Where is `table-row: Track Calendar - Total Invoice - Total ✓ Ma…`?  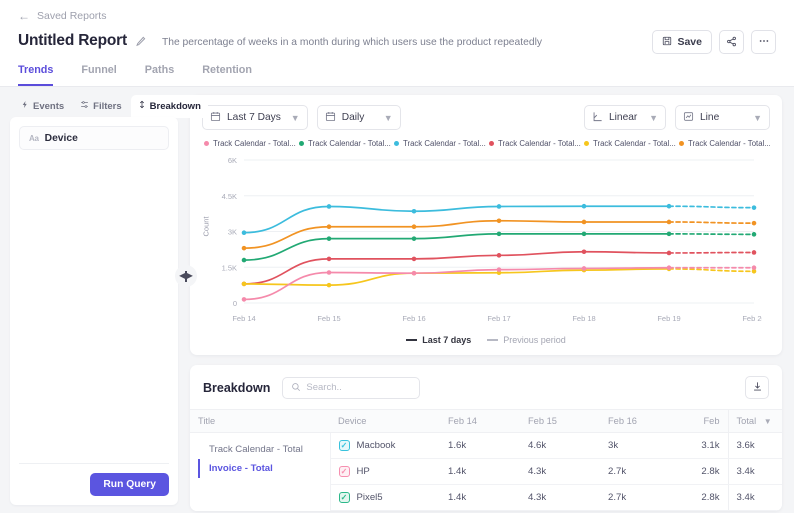
table-row: Track Calendar - Total Invoice - Total ✓ Ma… is located at coordinates (486, 471).